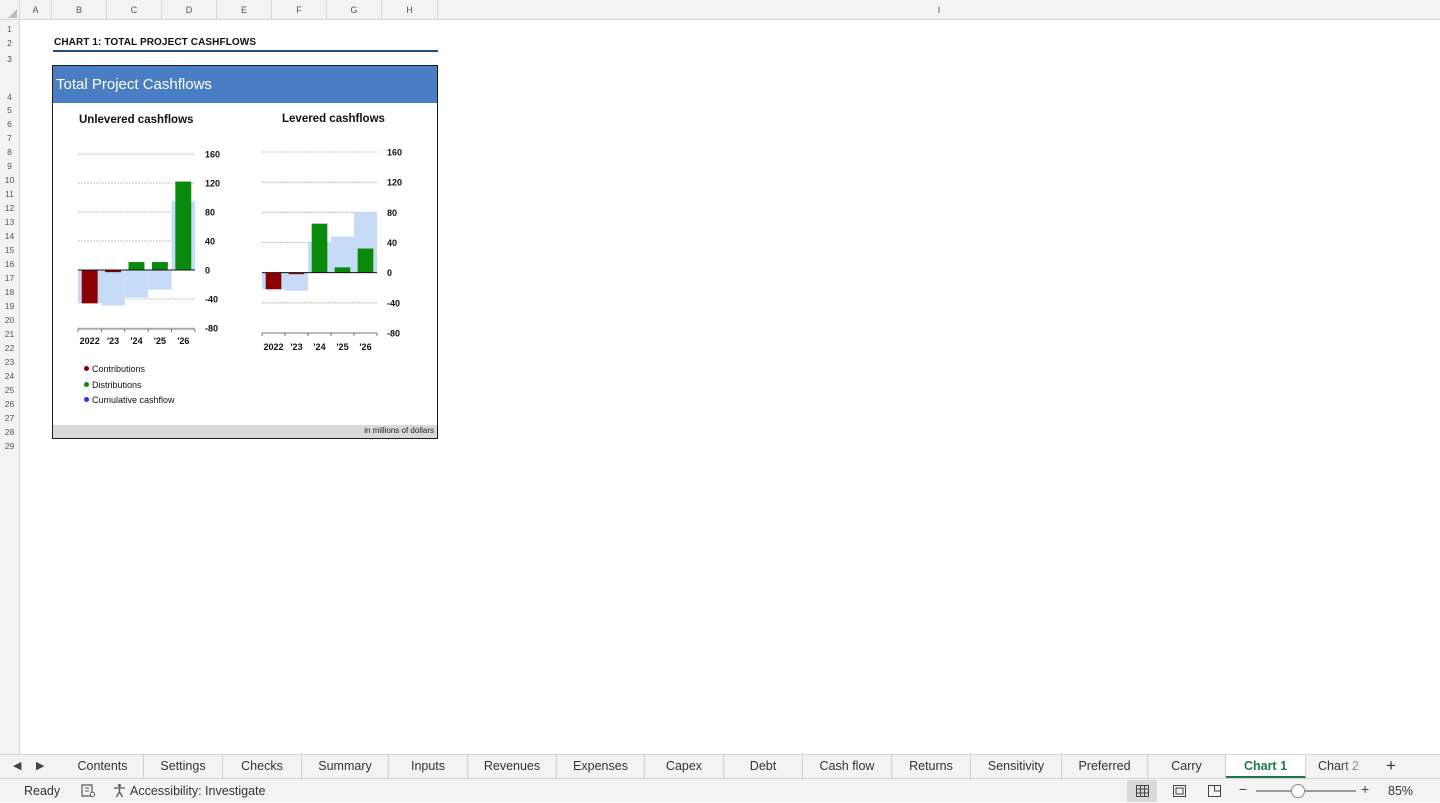  What do you see at coordinates (42, 791) in the screenshot?
I see `status-ready: Ready` at bounding box center [42, 791].